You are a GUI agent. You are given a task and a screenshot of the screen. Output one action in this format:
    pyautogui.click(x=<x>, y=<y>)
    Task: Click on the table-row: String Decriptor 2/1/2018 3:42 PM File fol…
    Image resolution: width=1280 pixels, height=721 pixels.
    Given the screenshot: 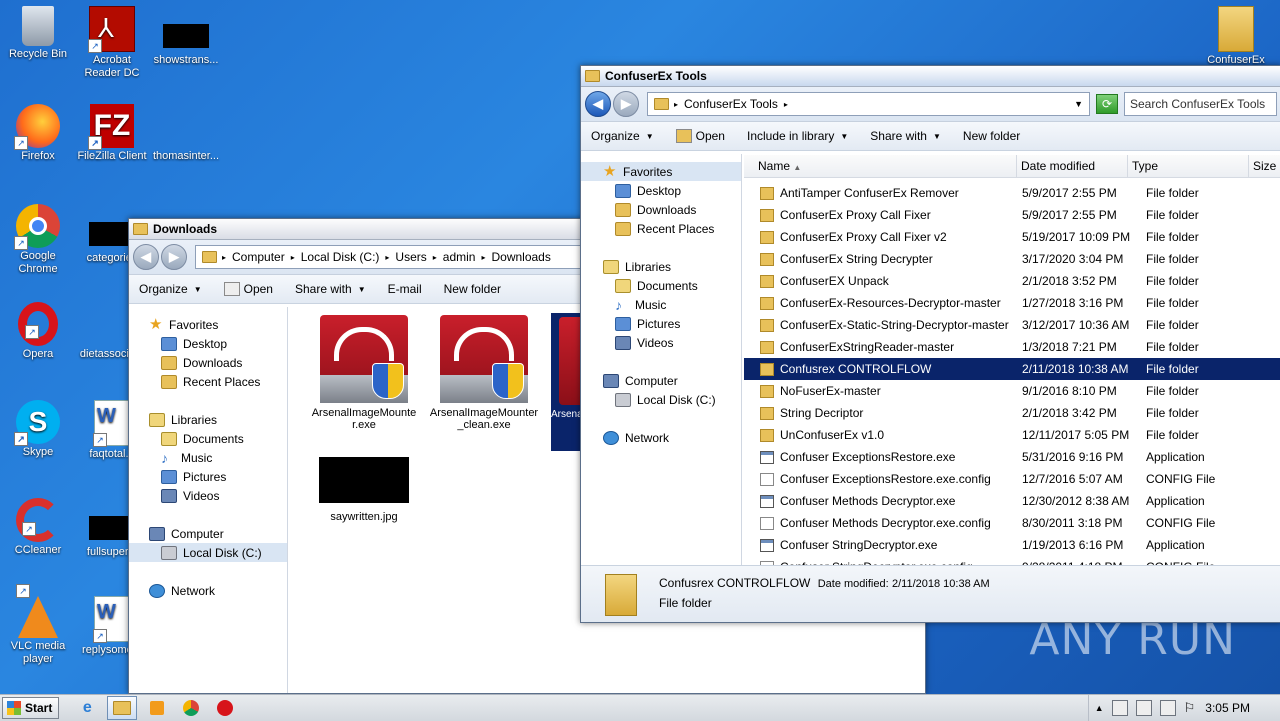 What is the action you would take?
    pyautogui.click(x=1012, y=413)
    